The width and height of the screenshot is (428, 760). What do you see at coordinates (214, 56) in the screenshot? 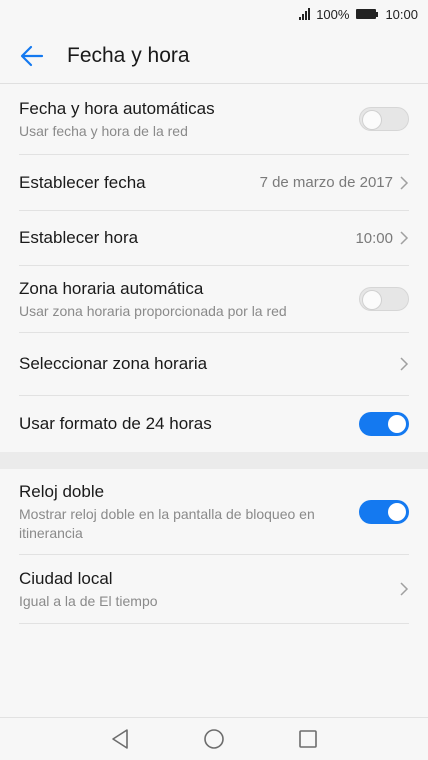
I see `app-bar: Fecha y hora` at bounding box center [214, 56].